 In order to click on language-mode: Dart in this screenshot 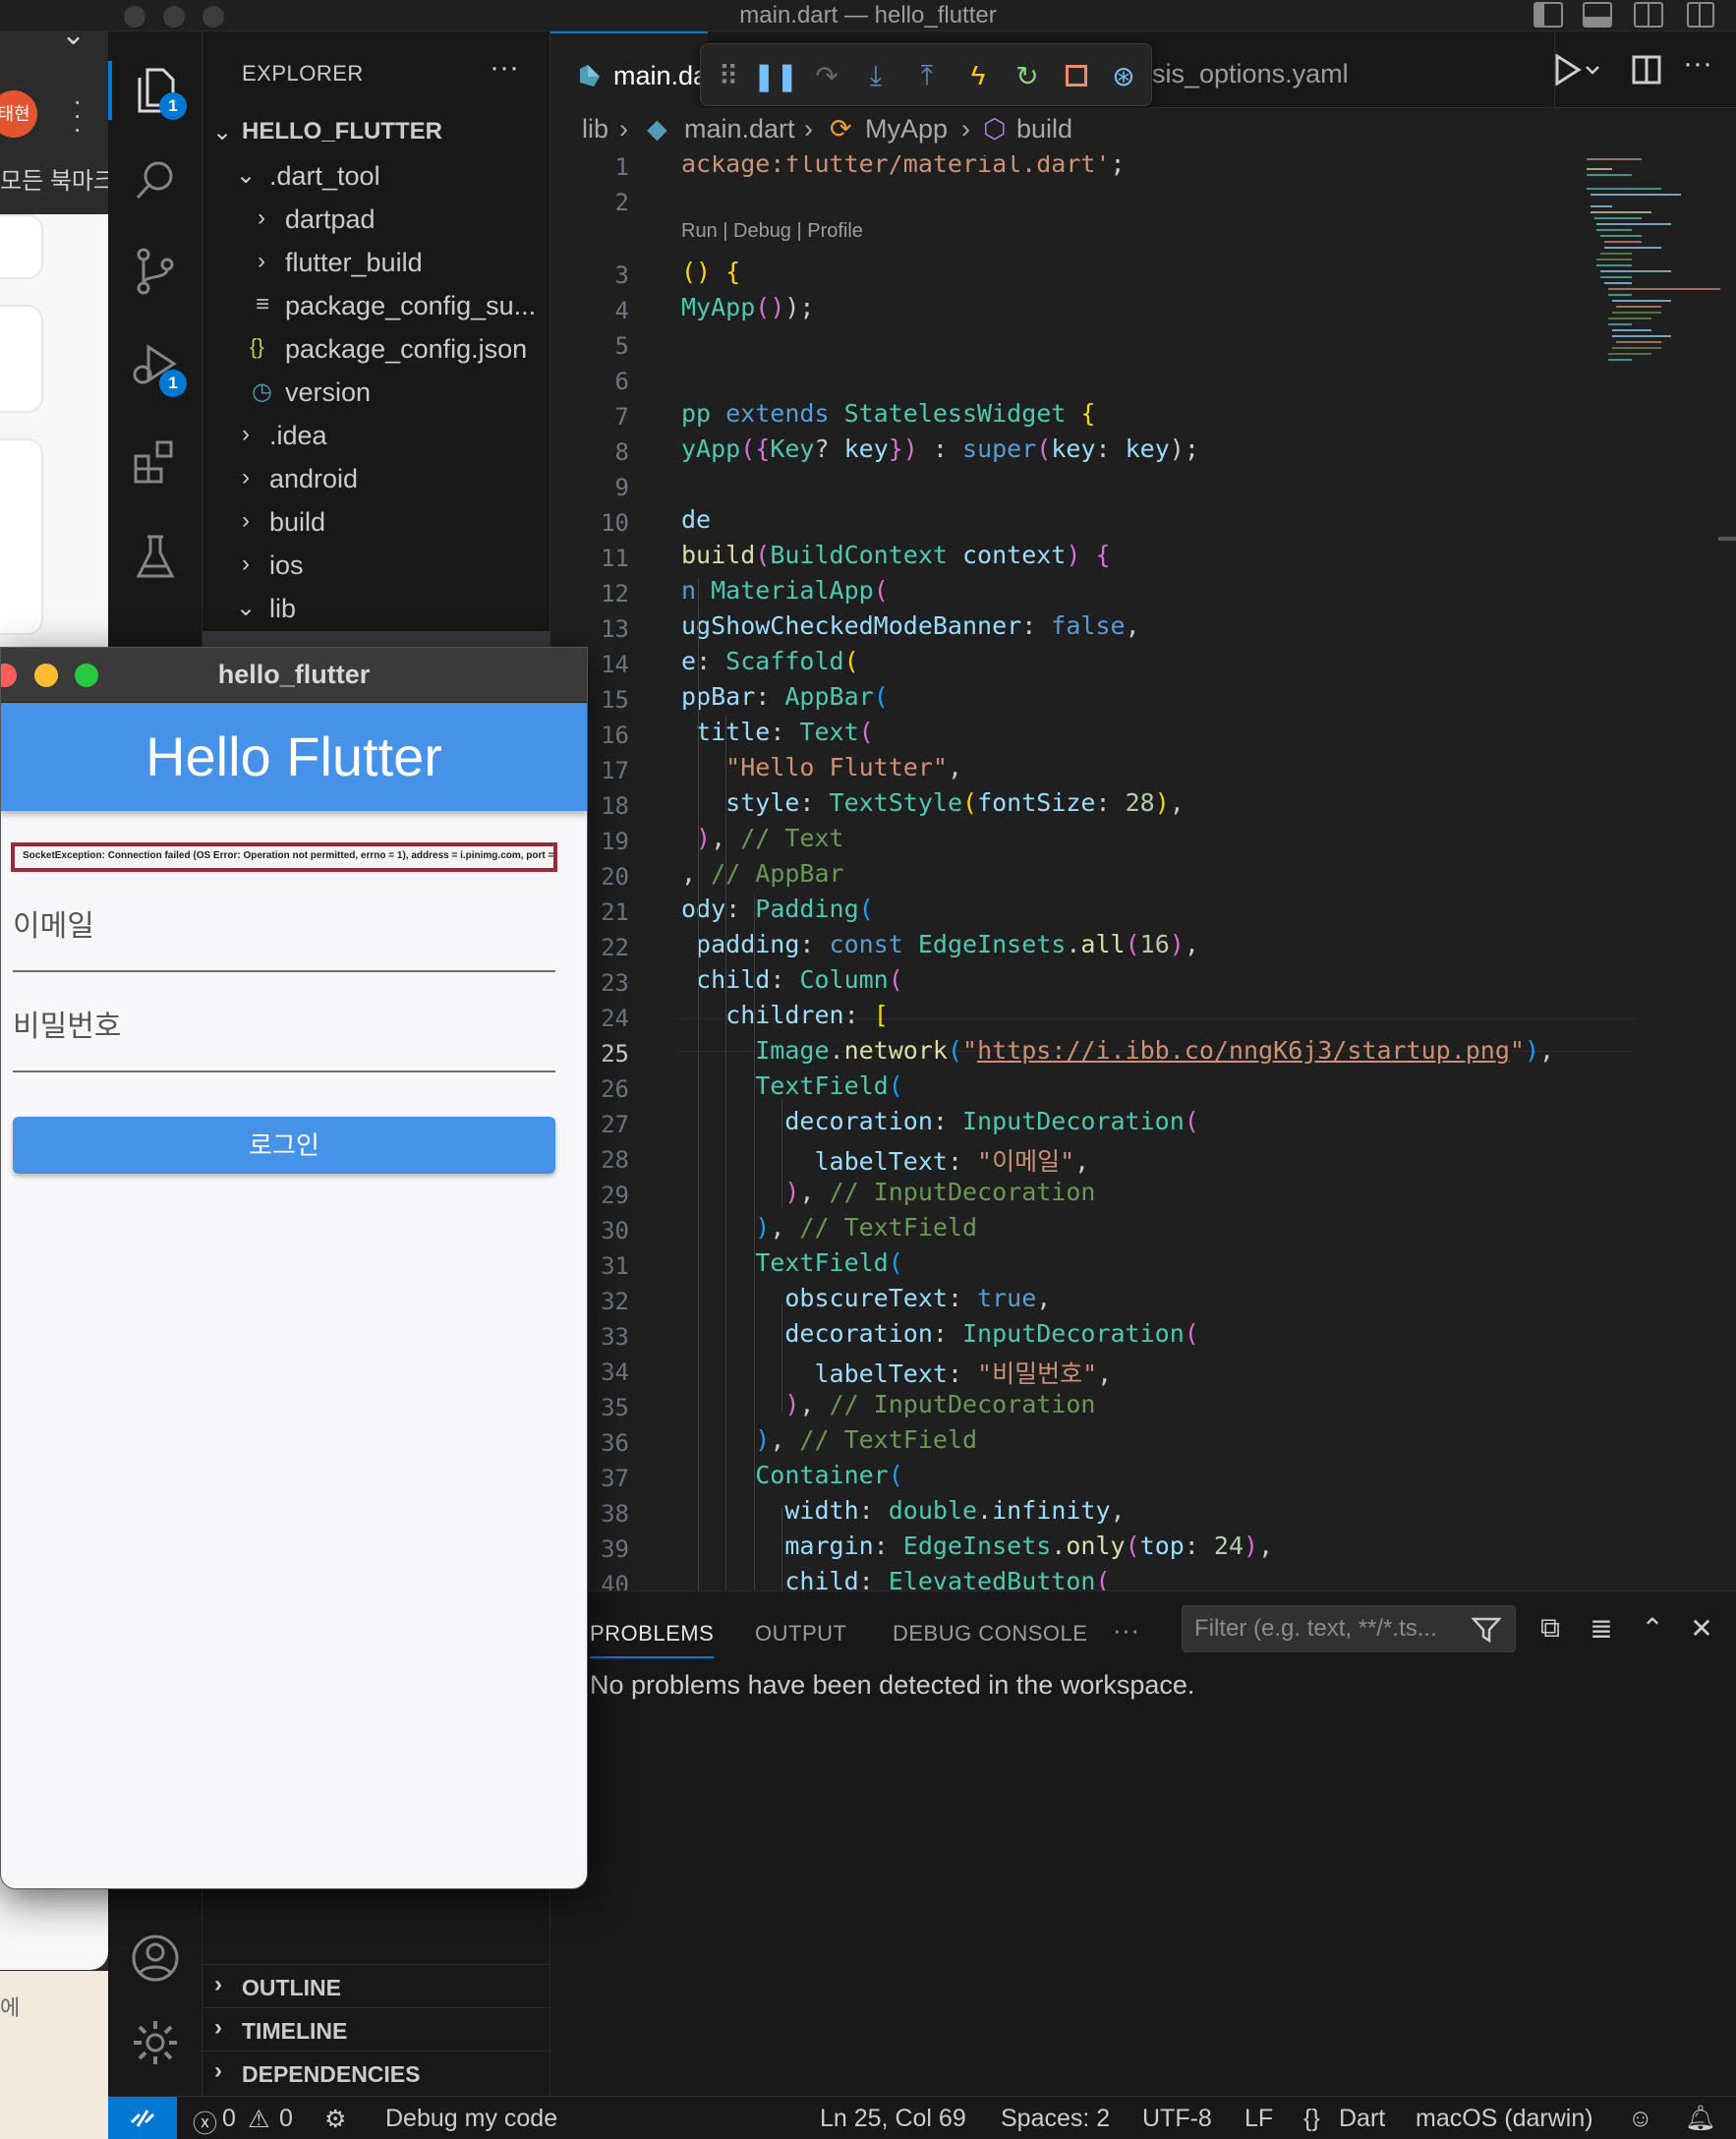, I will do `click(1362, 2119)`.